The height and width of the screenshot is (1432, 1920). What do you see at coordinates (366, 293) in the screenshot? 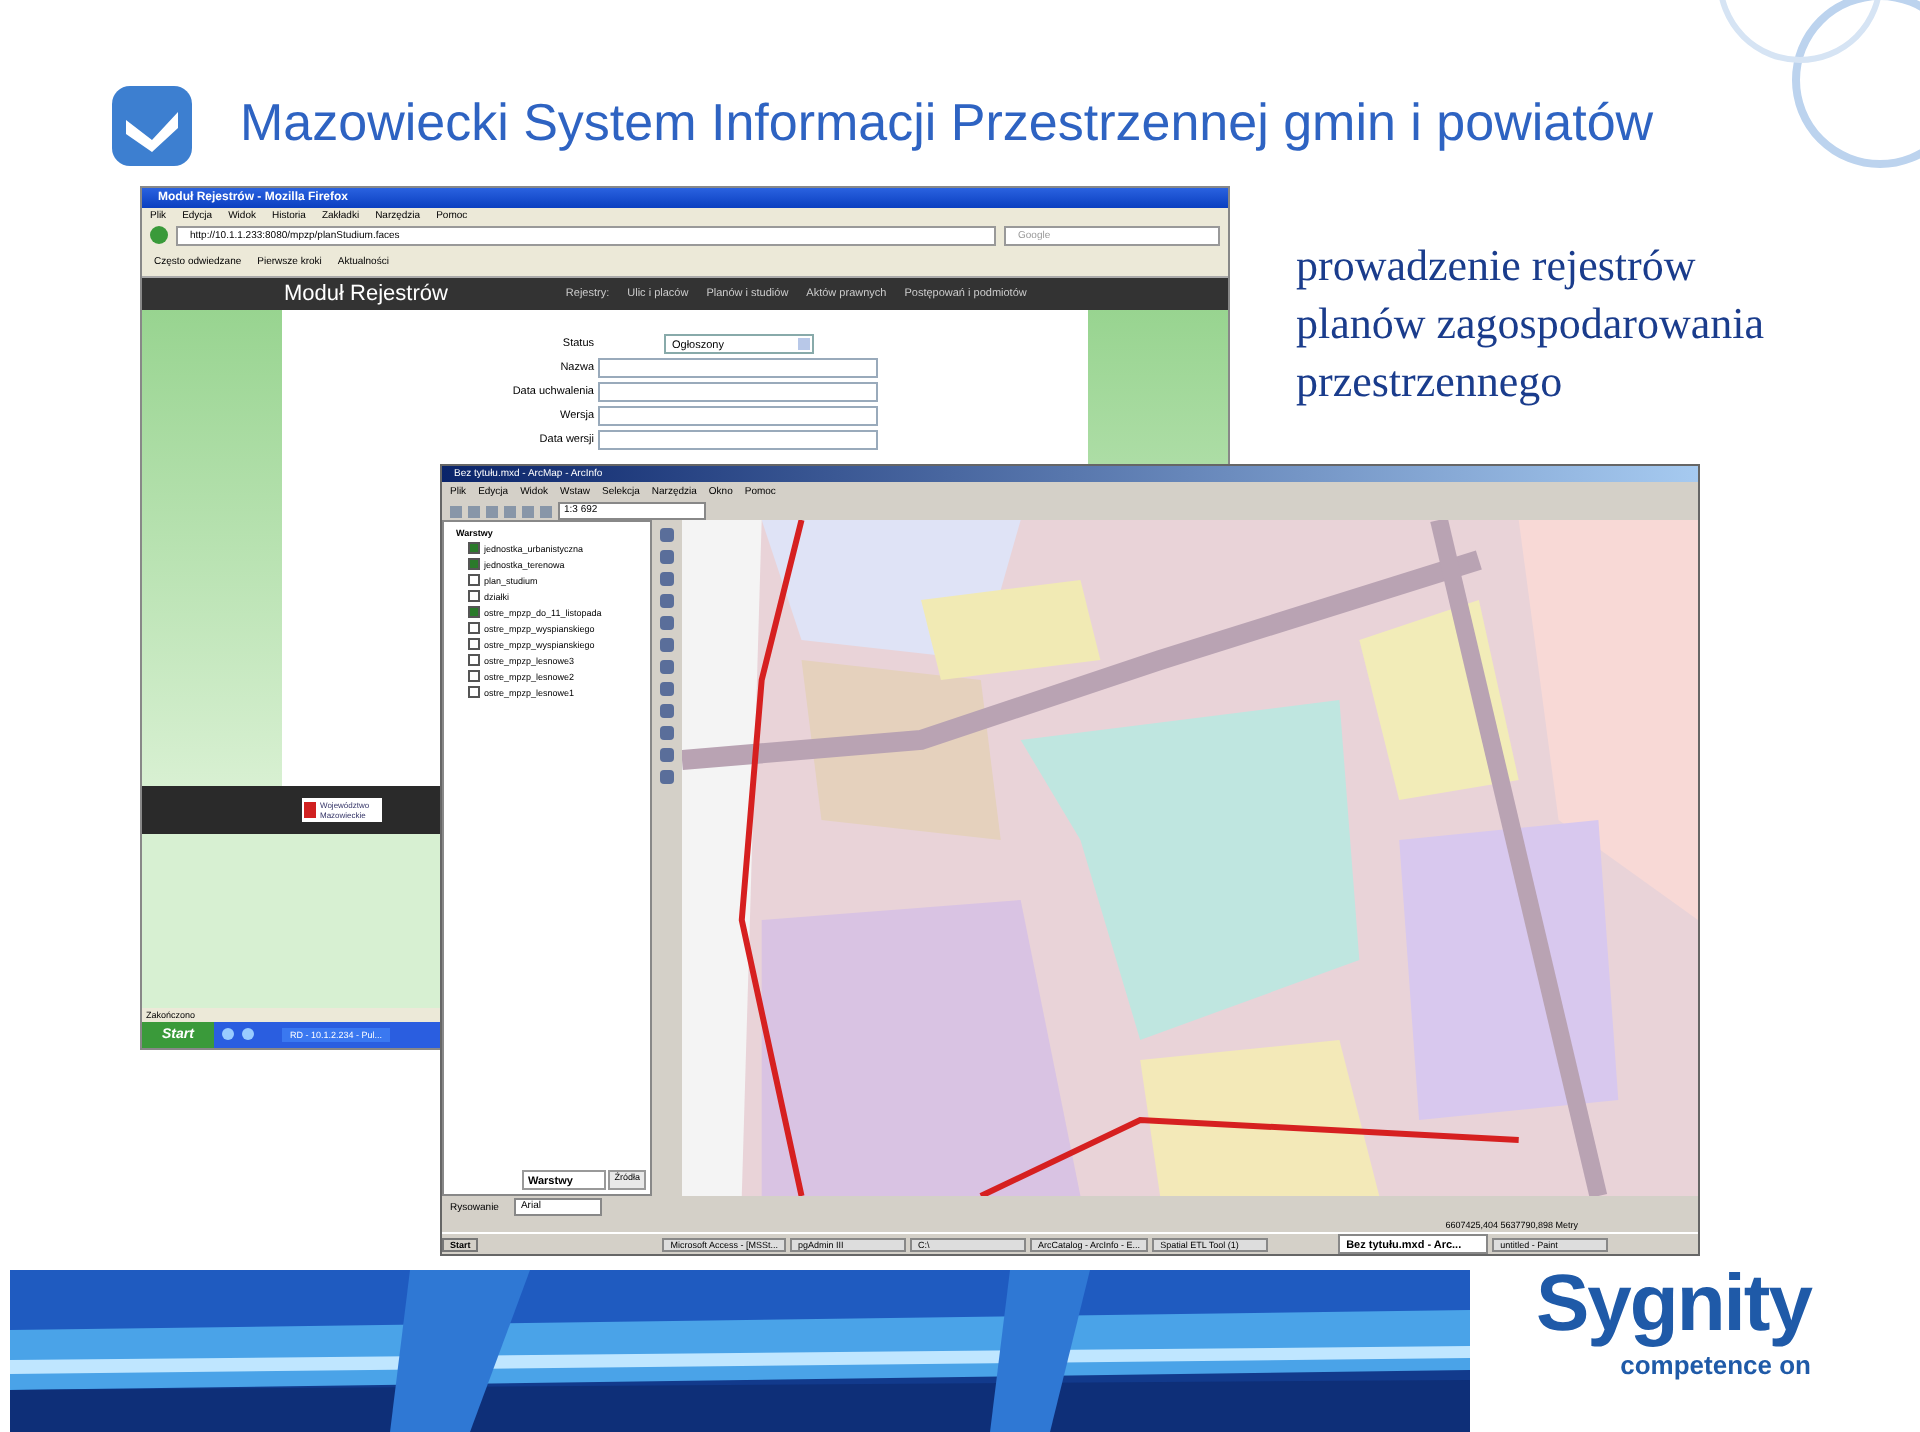
I see `site-brand: Moduł Rejestrów` at bounding box center [366, 293].